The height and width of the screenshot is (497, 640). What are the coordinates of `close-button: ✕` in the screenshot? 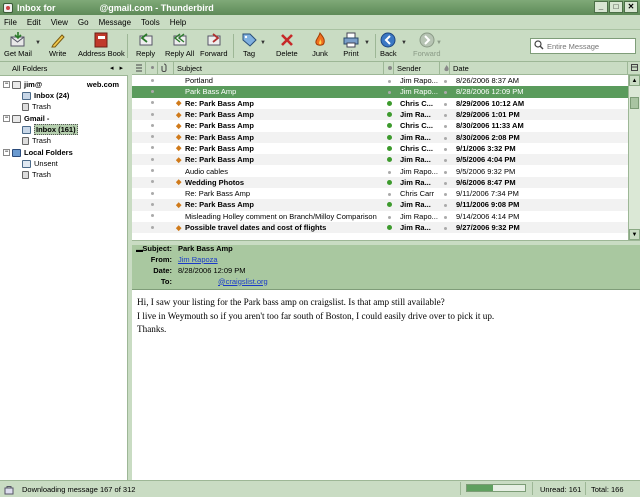 It's located at (631, 7).